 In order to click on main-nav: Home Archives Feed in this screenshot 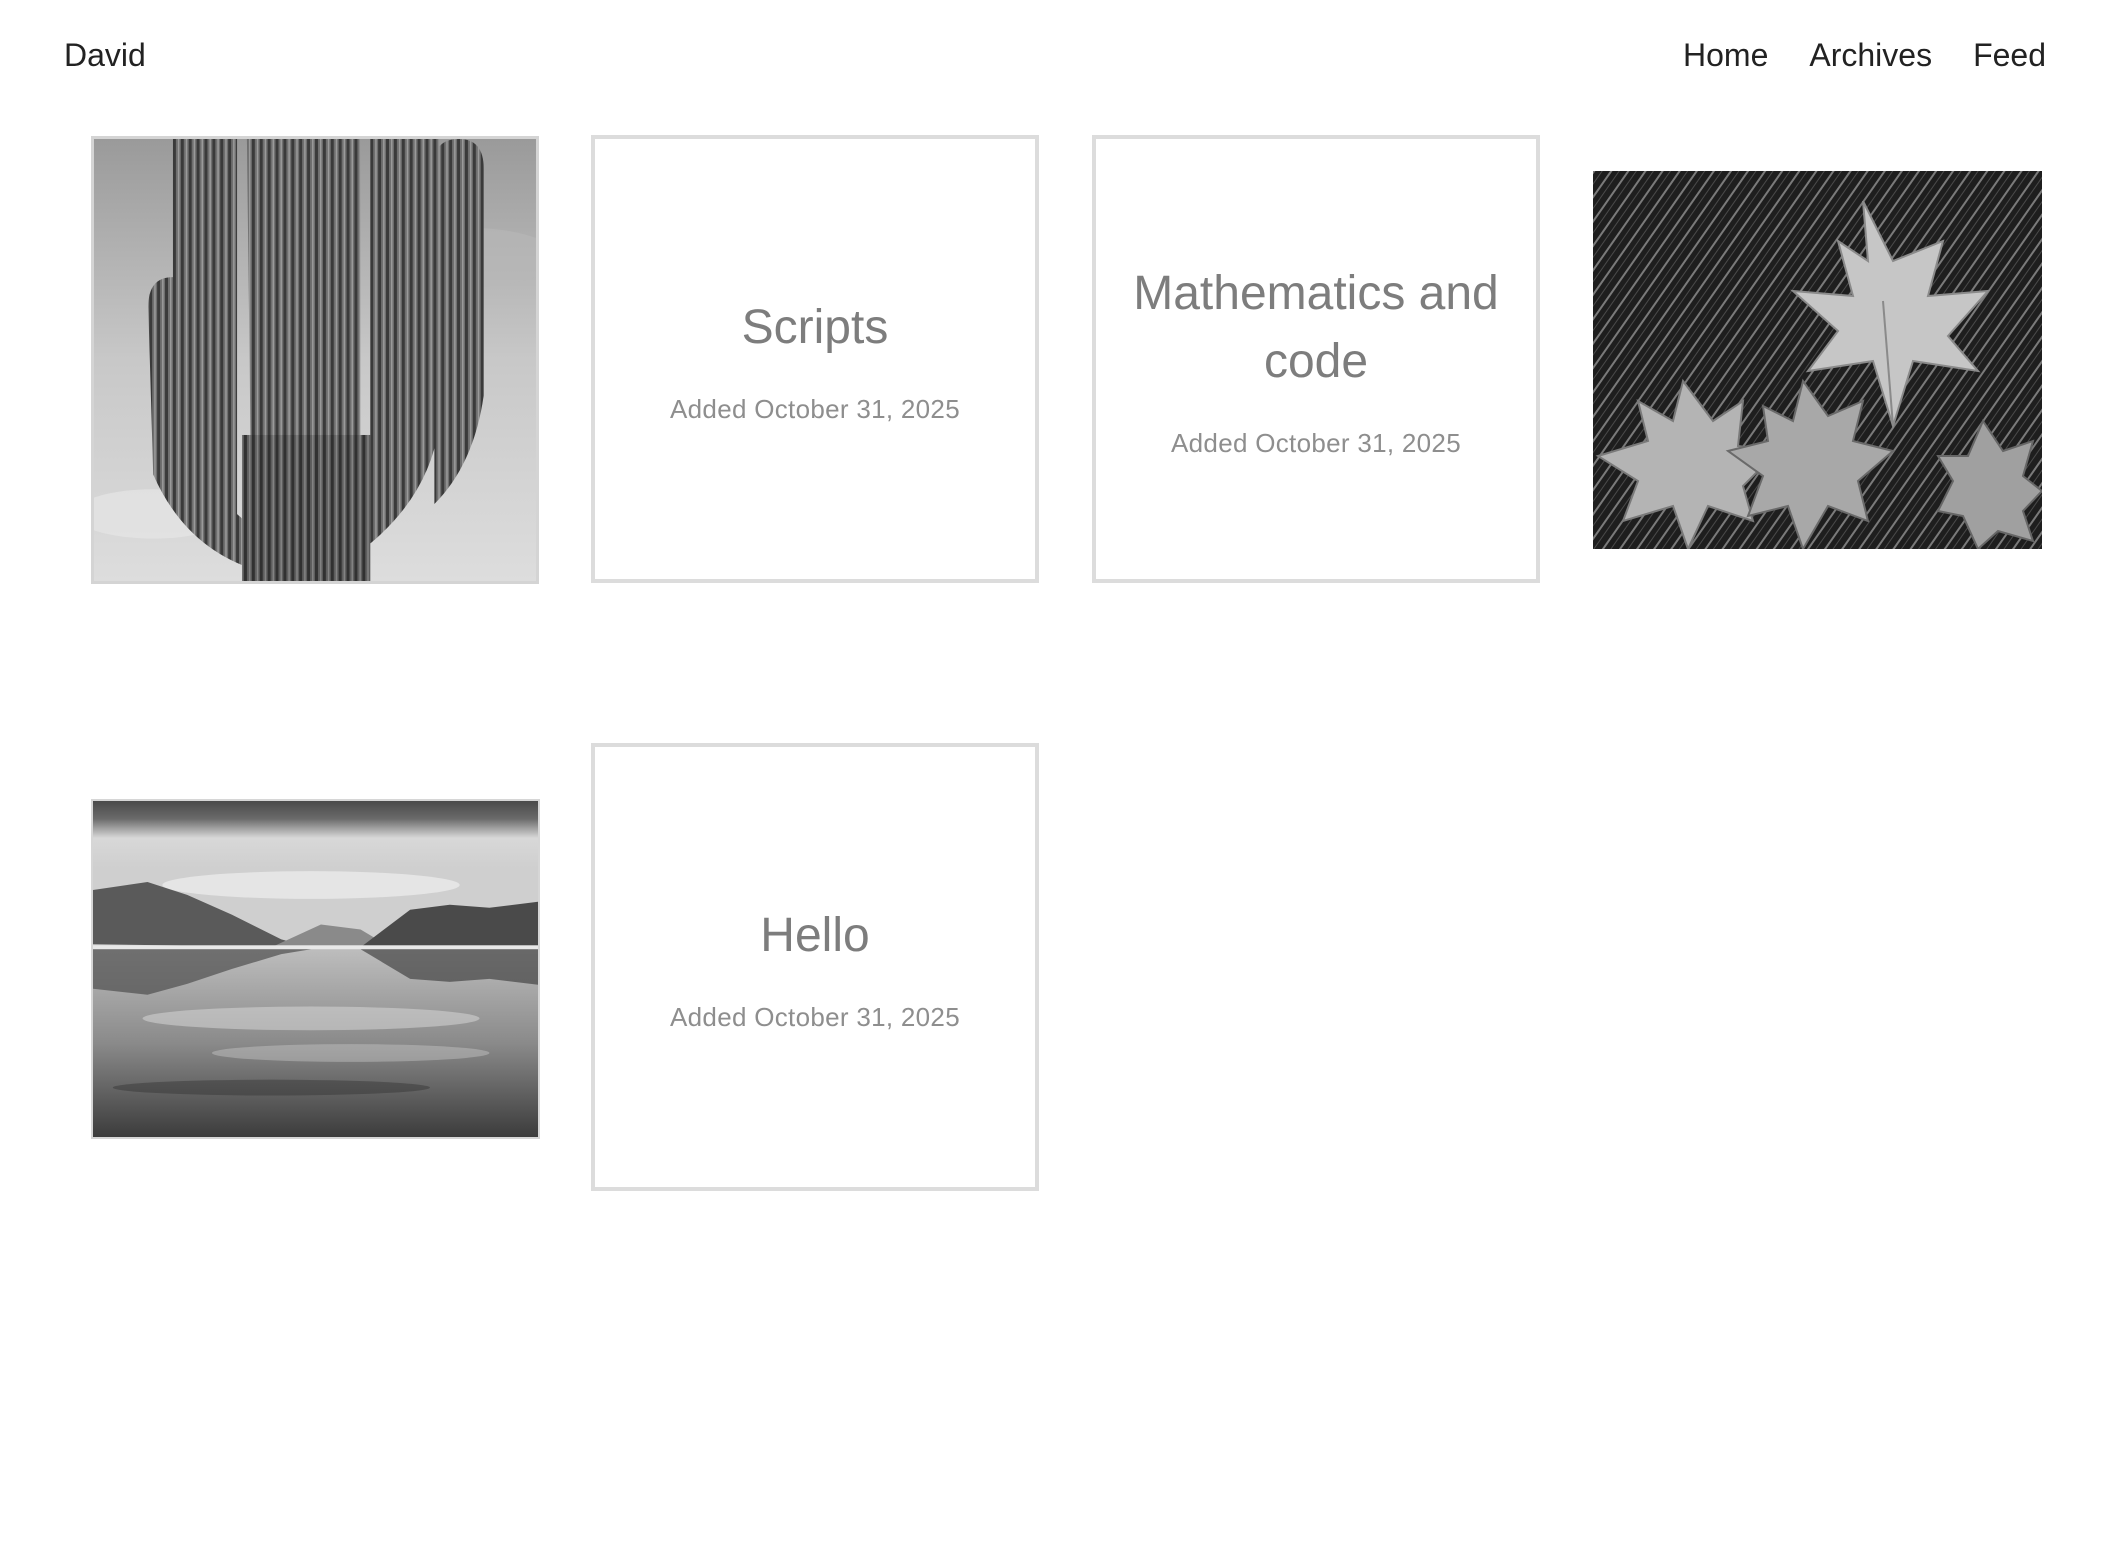, I will do `click(1864, 55)`.